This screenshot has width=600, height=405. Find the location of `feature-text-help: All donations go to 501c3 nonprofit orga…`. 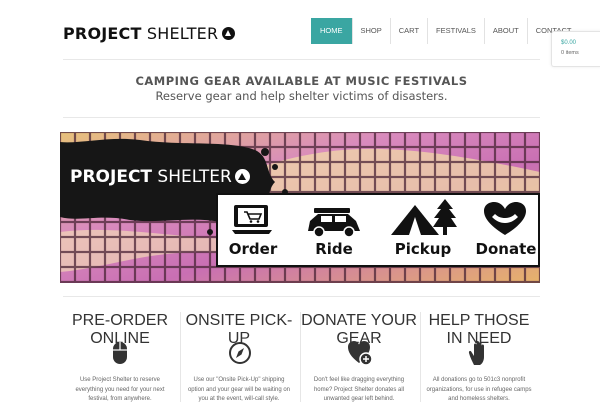

feature-text-help: All donations go to 501c3 nonprofit orga… is located at coordinates (479, 389).